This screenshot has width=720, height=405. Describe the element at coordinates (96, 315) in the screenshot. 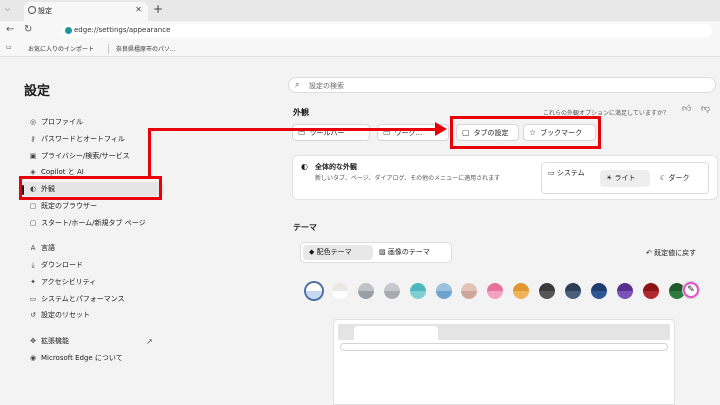

I see `sidebar-item-reset: ↺ 設定のリセット` at that location.